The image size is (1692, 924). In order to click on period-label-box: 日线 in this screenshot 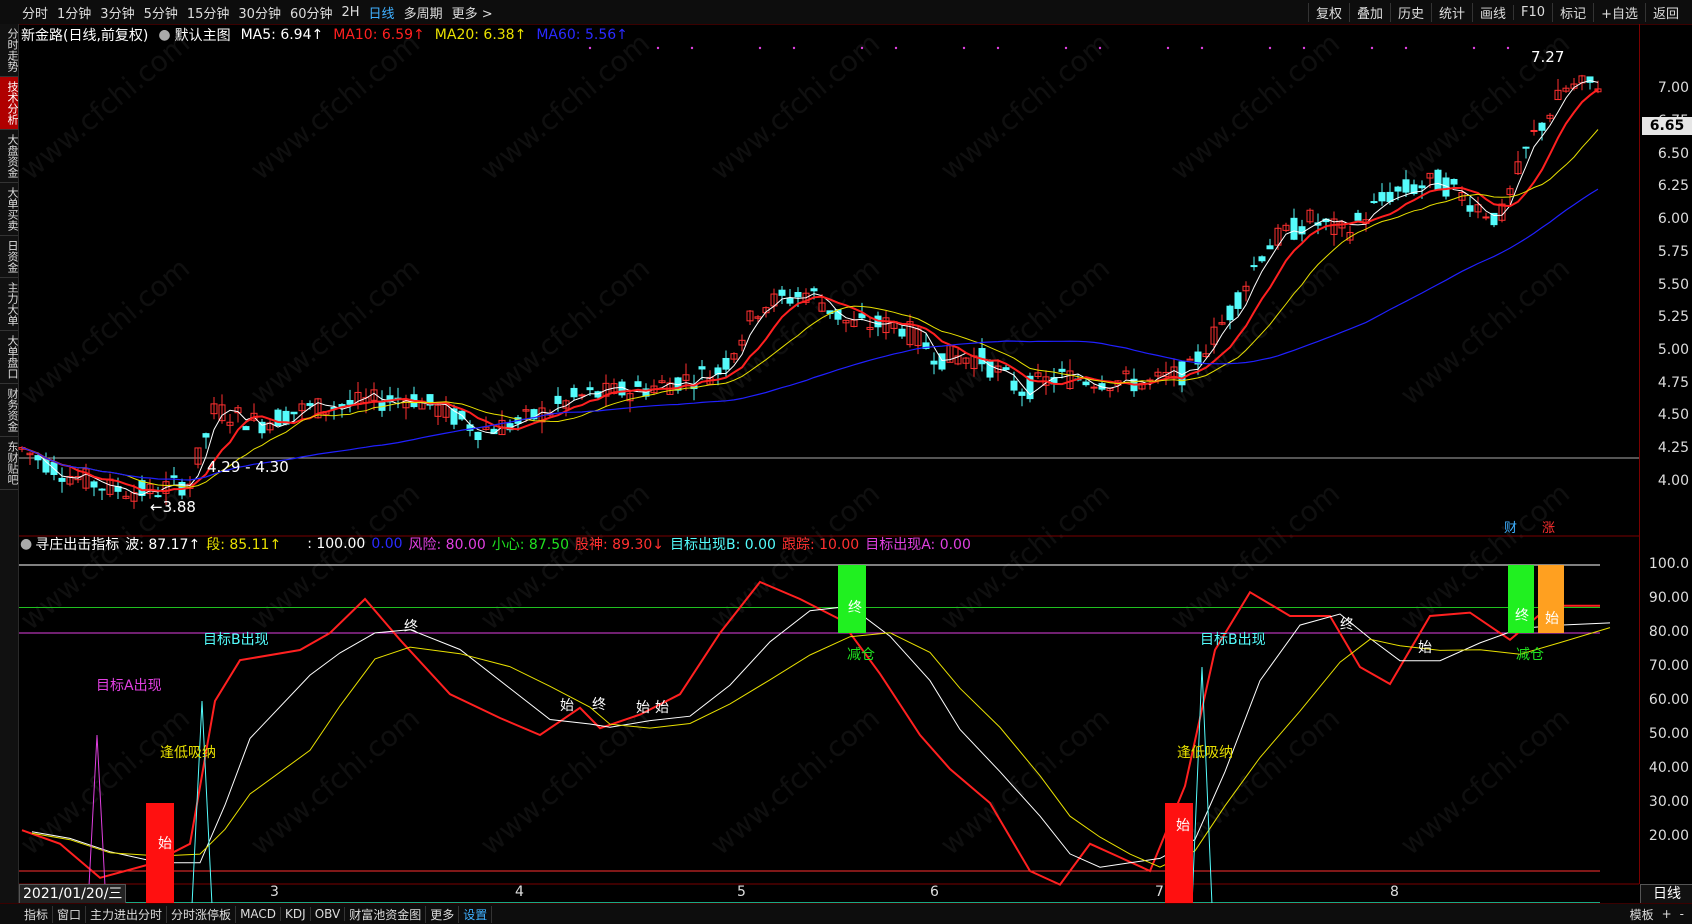, I will do `click(1666, 894)`.